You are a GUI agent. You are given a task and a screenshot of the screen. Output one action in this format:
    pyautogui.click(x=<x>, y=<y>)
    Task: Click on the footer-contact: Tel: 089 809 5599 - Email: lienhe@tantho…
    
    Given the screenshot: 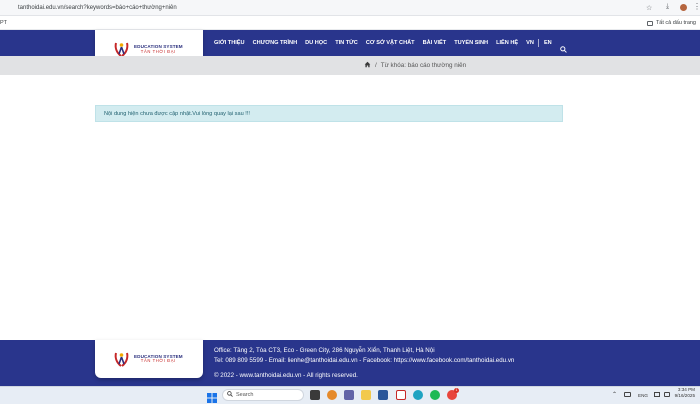 What is the action you would take?
    pyautogui.click(x=364, y=360)
    